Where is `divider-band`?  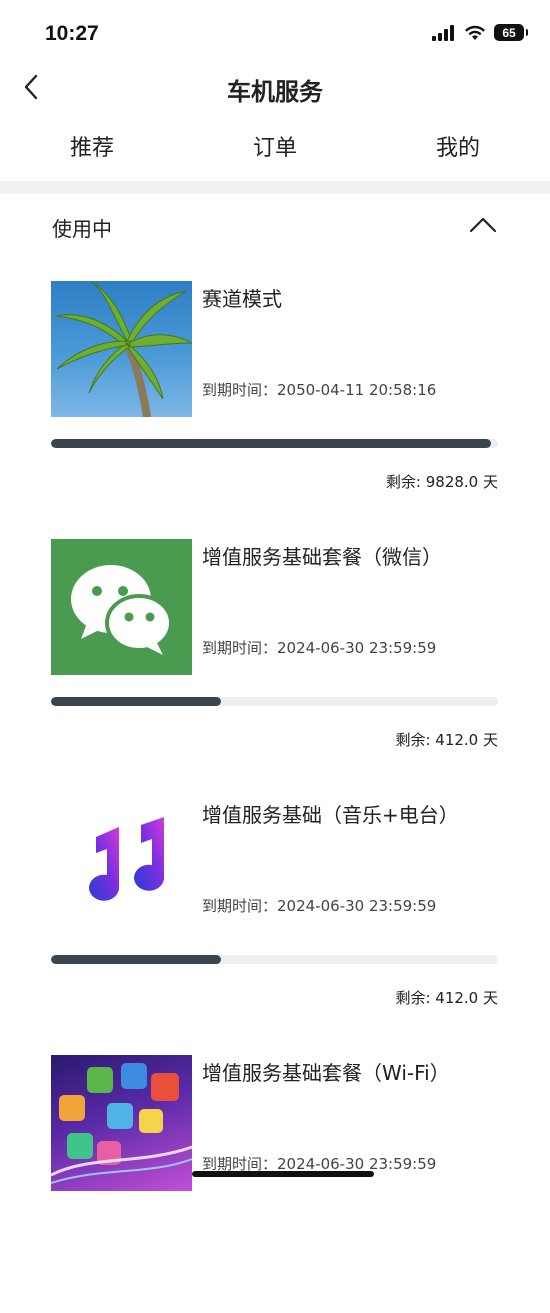 divider-band is located at coordinates (275, 187).